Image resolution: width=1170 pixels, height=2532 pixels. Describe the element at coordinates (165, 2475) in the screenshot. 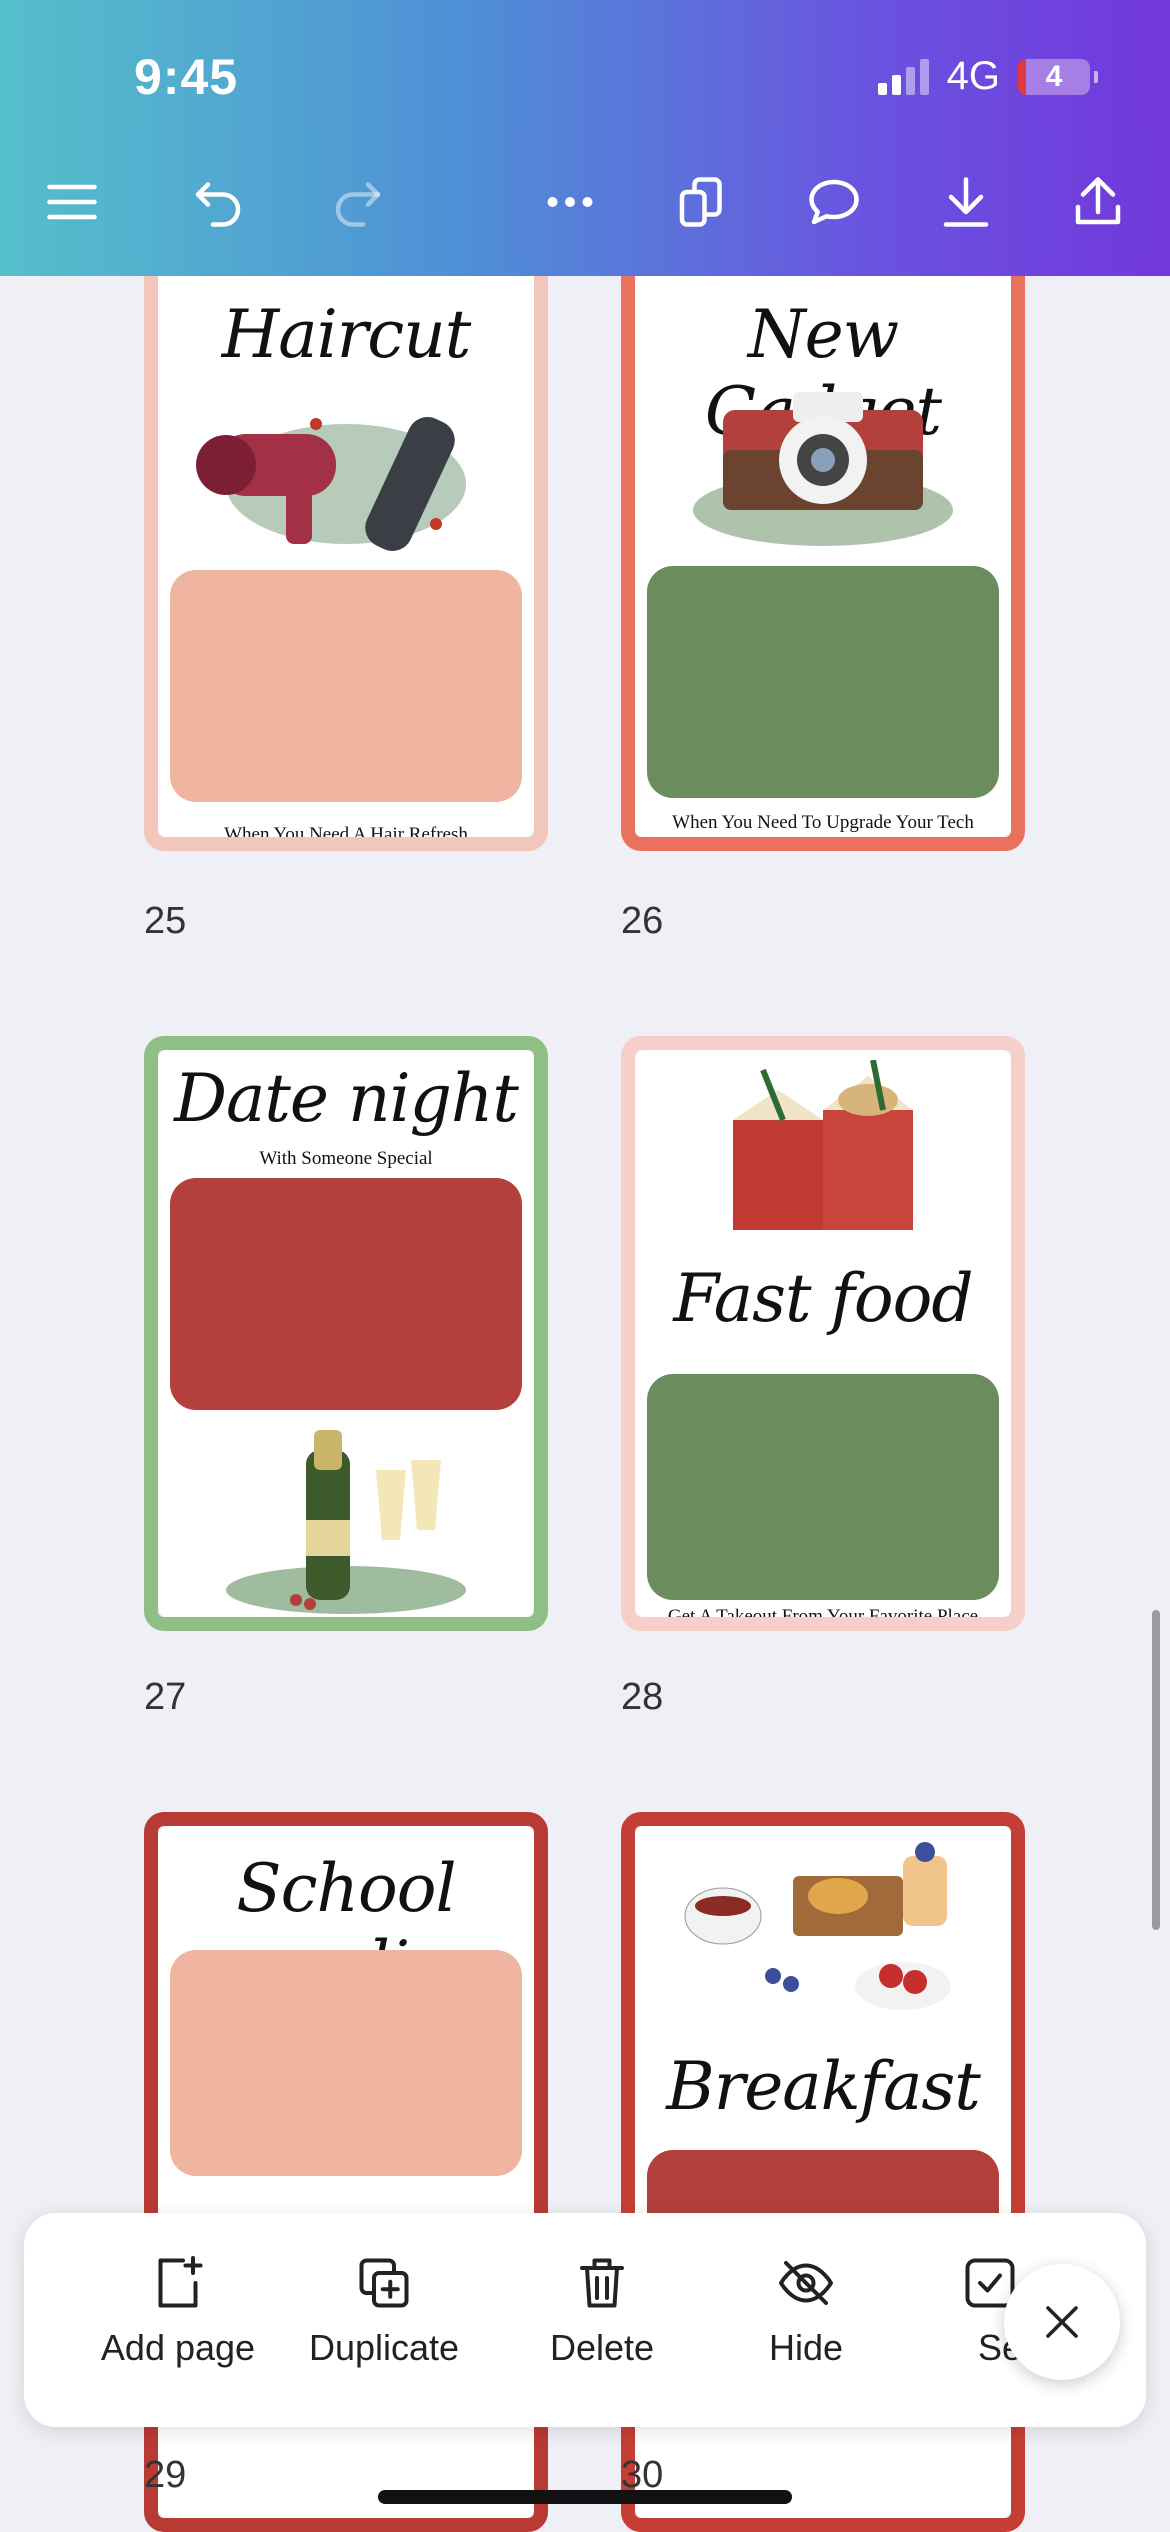

I see `page-number-29: 29` at that location.